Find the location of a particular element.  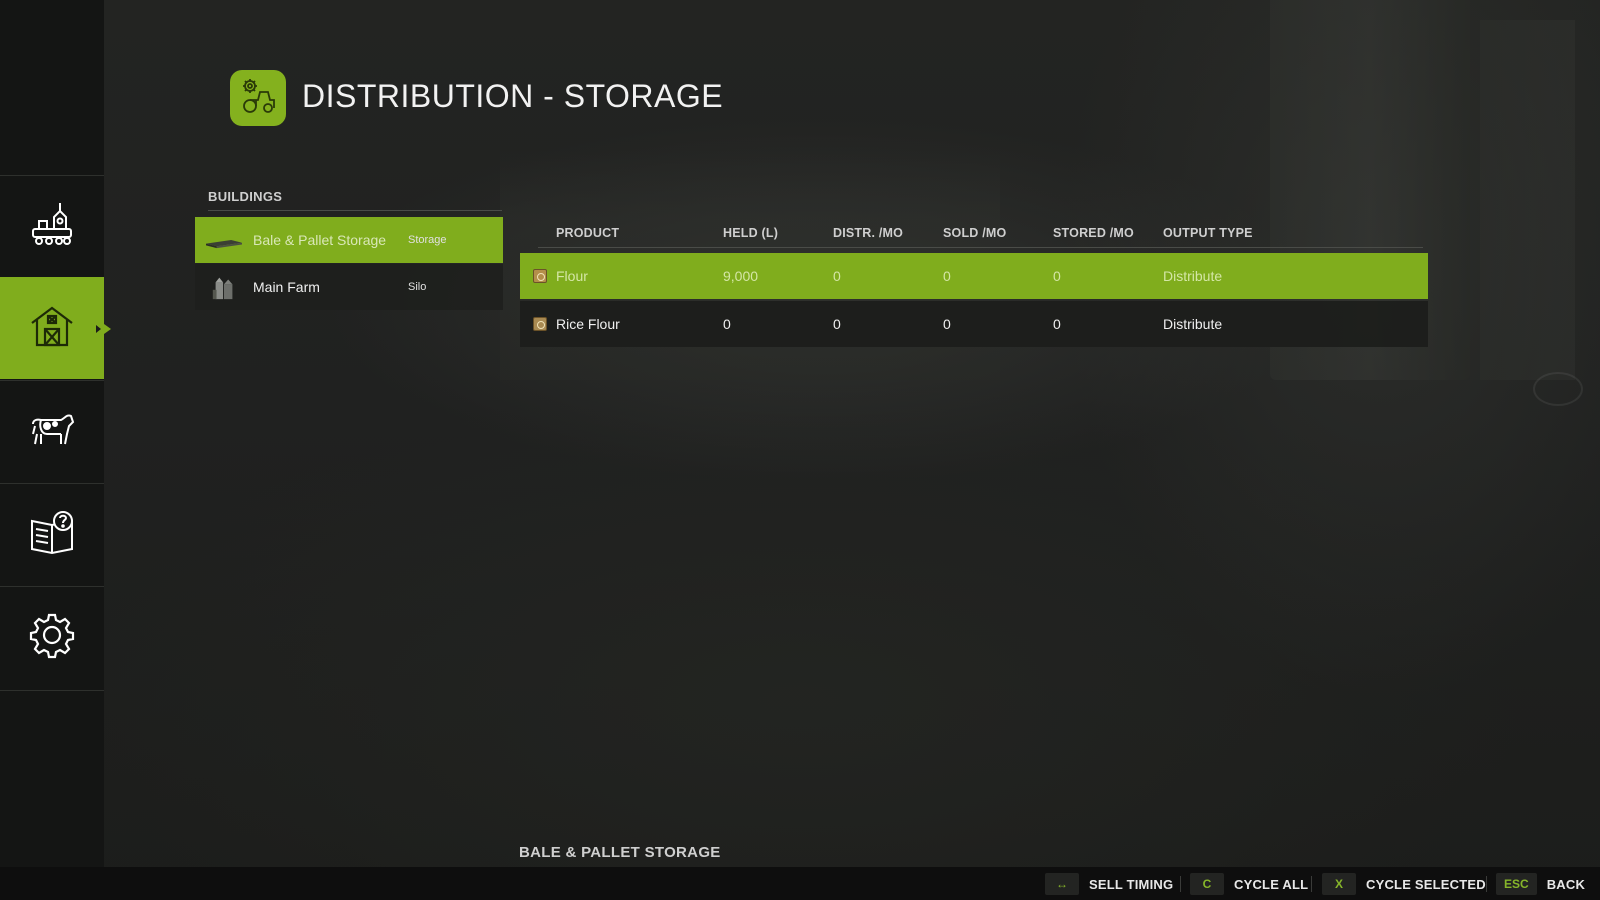

column-header-distr: DISTR. /MO is located at coordinates (868, 233).